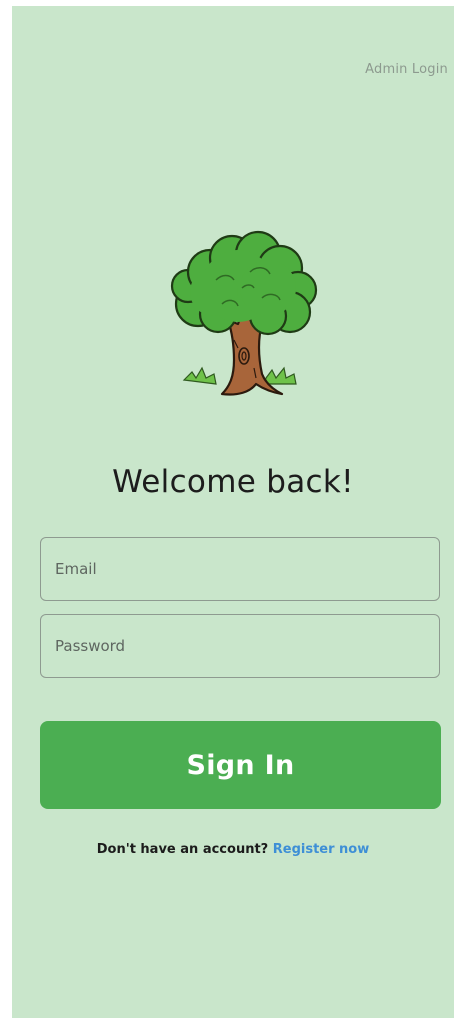 The image size is (459, 1019). I want to click on sign-in-button: Sign In, so click(240, 765).